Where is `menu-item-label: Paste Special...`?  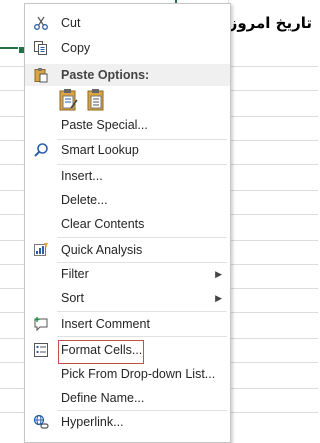 menu-item-label: Paste Special... is located at coordinates (104, 125).